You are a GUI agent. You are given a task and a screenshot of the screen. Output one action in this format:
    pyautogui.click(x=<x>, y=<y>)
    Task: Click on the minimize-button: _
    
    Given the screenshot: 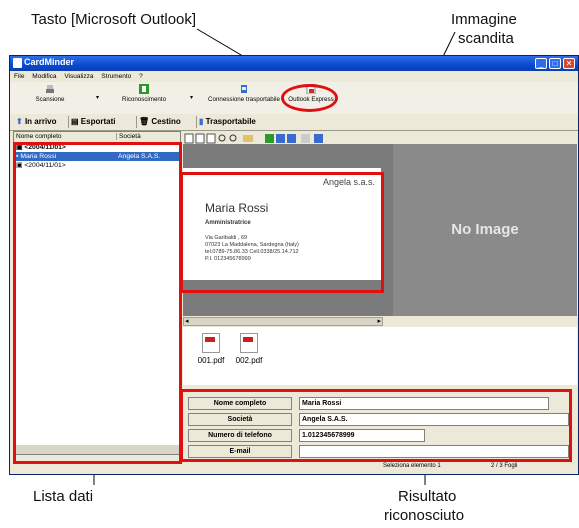 What is the action you would take?
    pyautogui.click(x=541, y=63)
    